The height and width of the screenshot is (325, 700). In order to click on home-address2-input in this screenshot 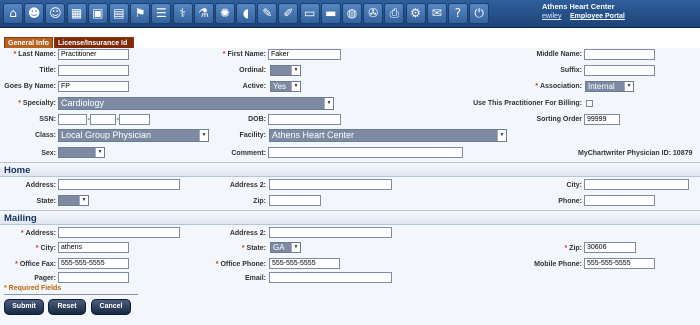, I will do `click(330, 184)`.